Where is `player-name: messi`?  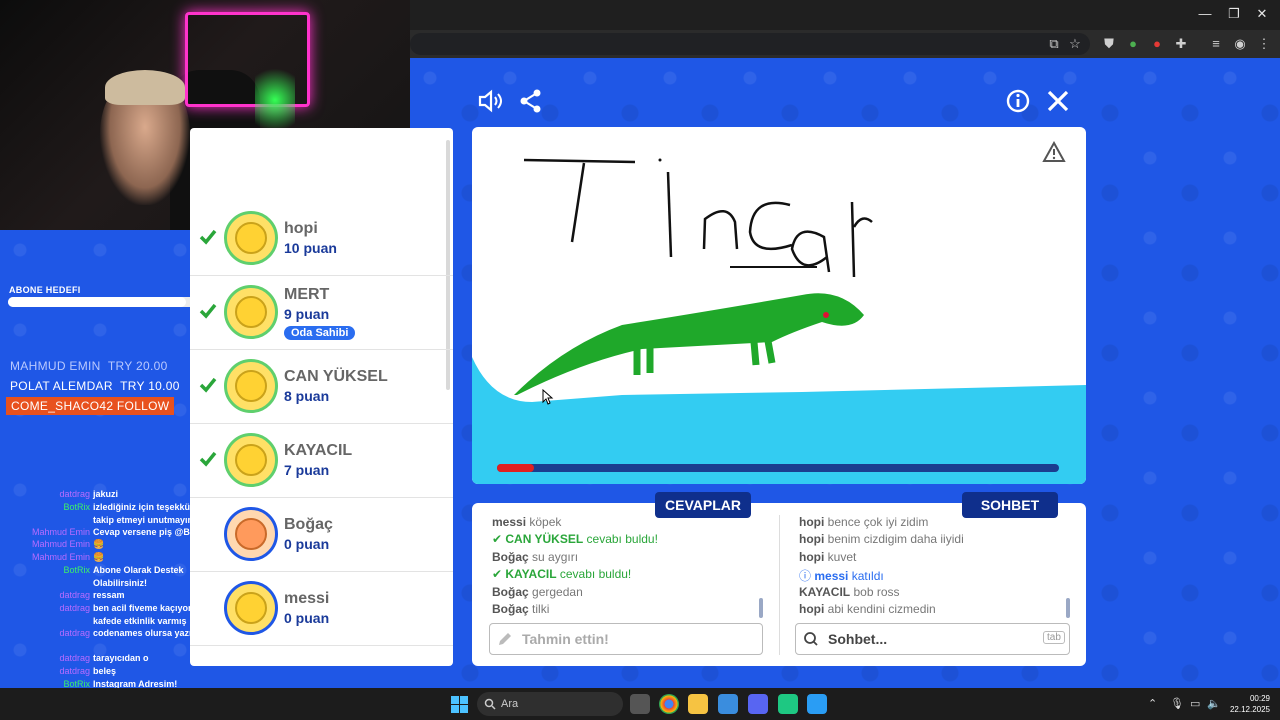 player-name: messi is located at coordinates (307, 598).